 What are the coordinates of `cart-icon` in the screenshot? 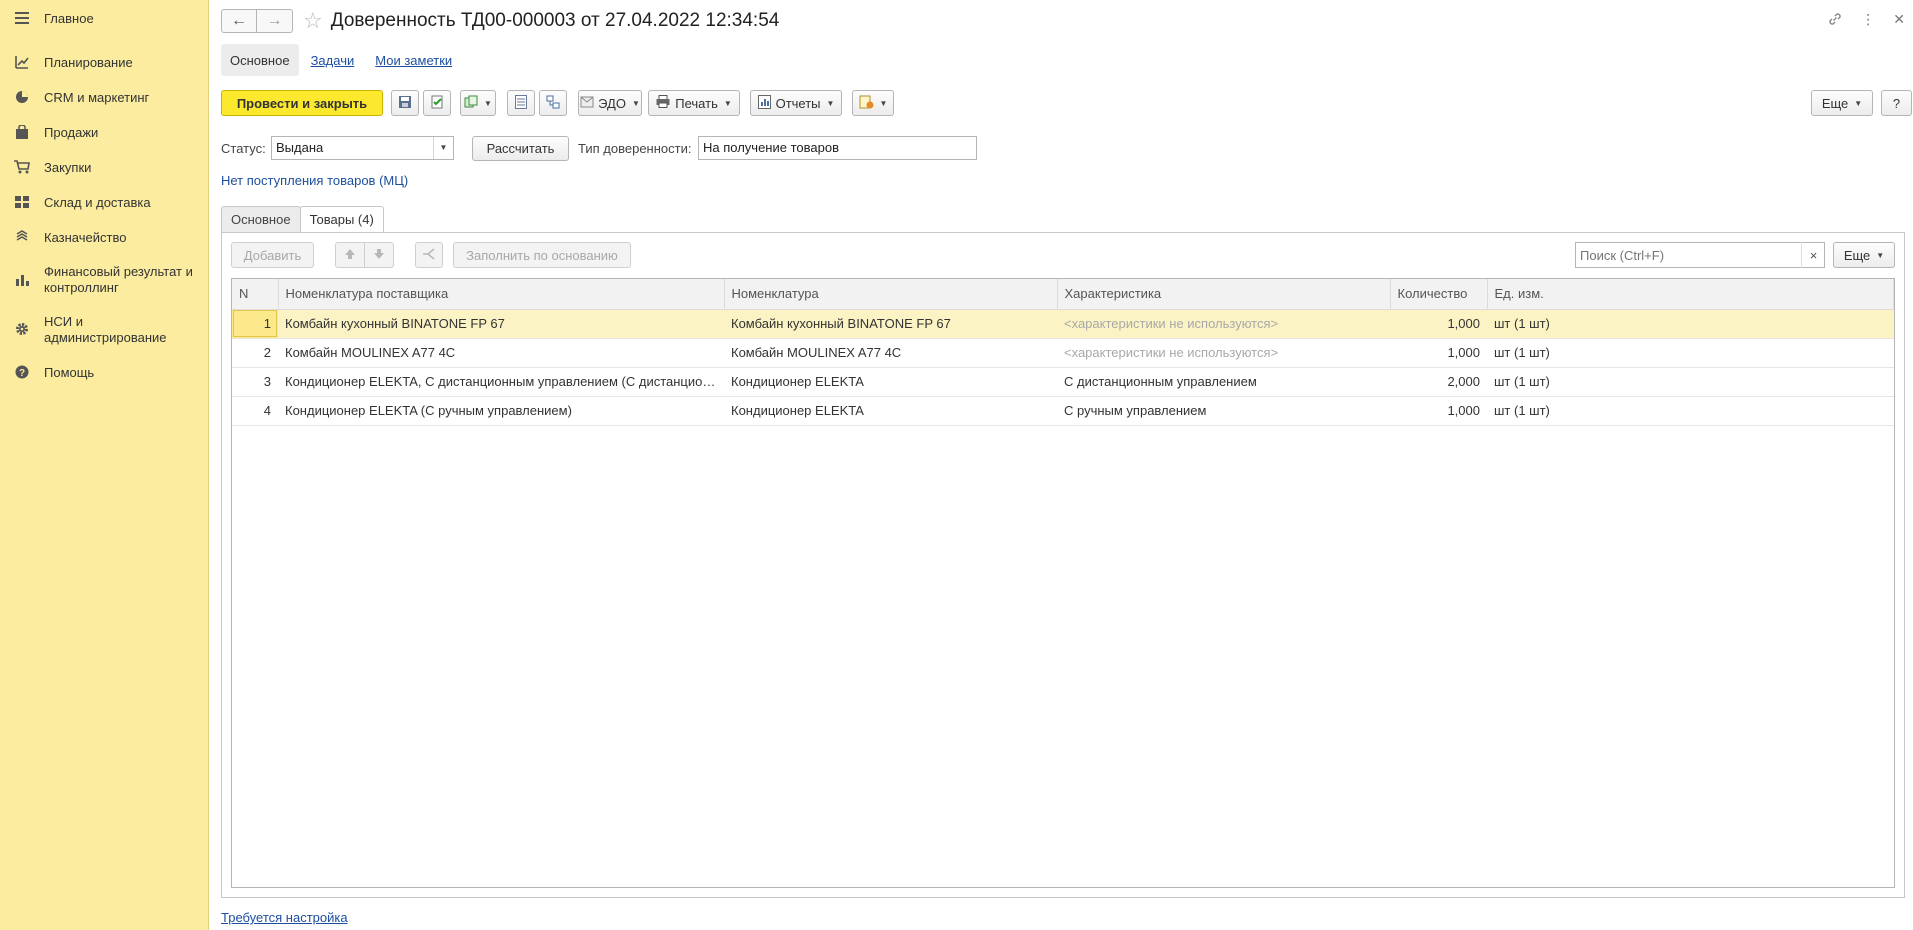 It's located at (22, 167).